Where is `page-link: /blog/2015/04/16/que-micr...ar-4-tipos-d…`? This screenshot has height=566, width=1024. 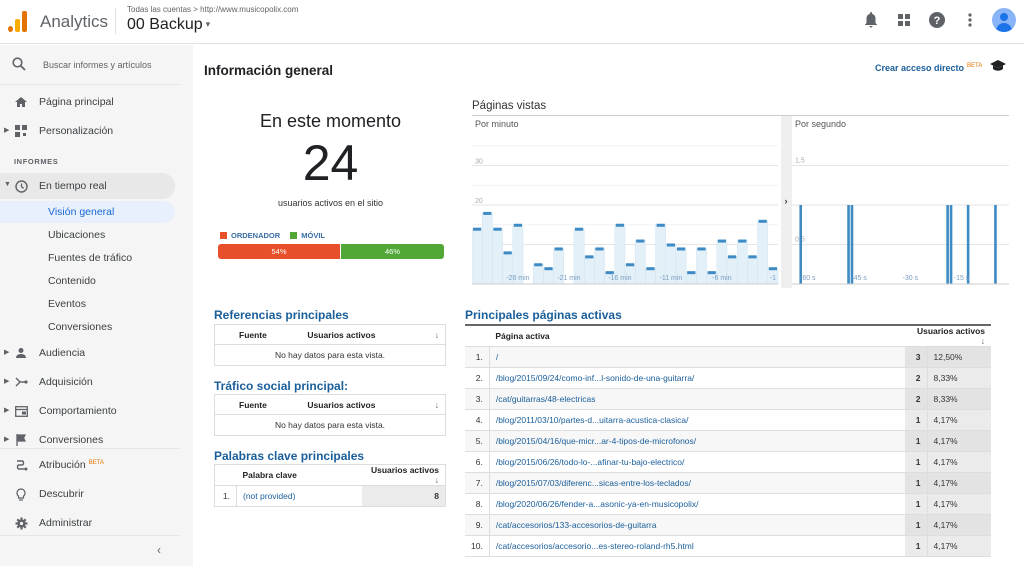
page-link: /blog/2015/04/16/que-micr...ar-4-tipos-d… is located at coordinates (697, 441).